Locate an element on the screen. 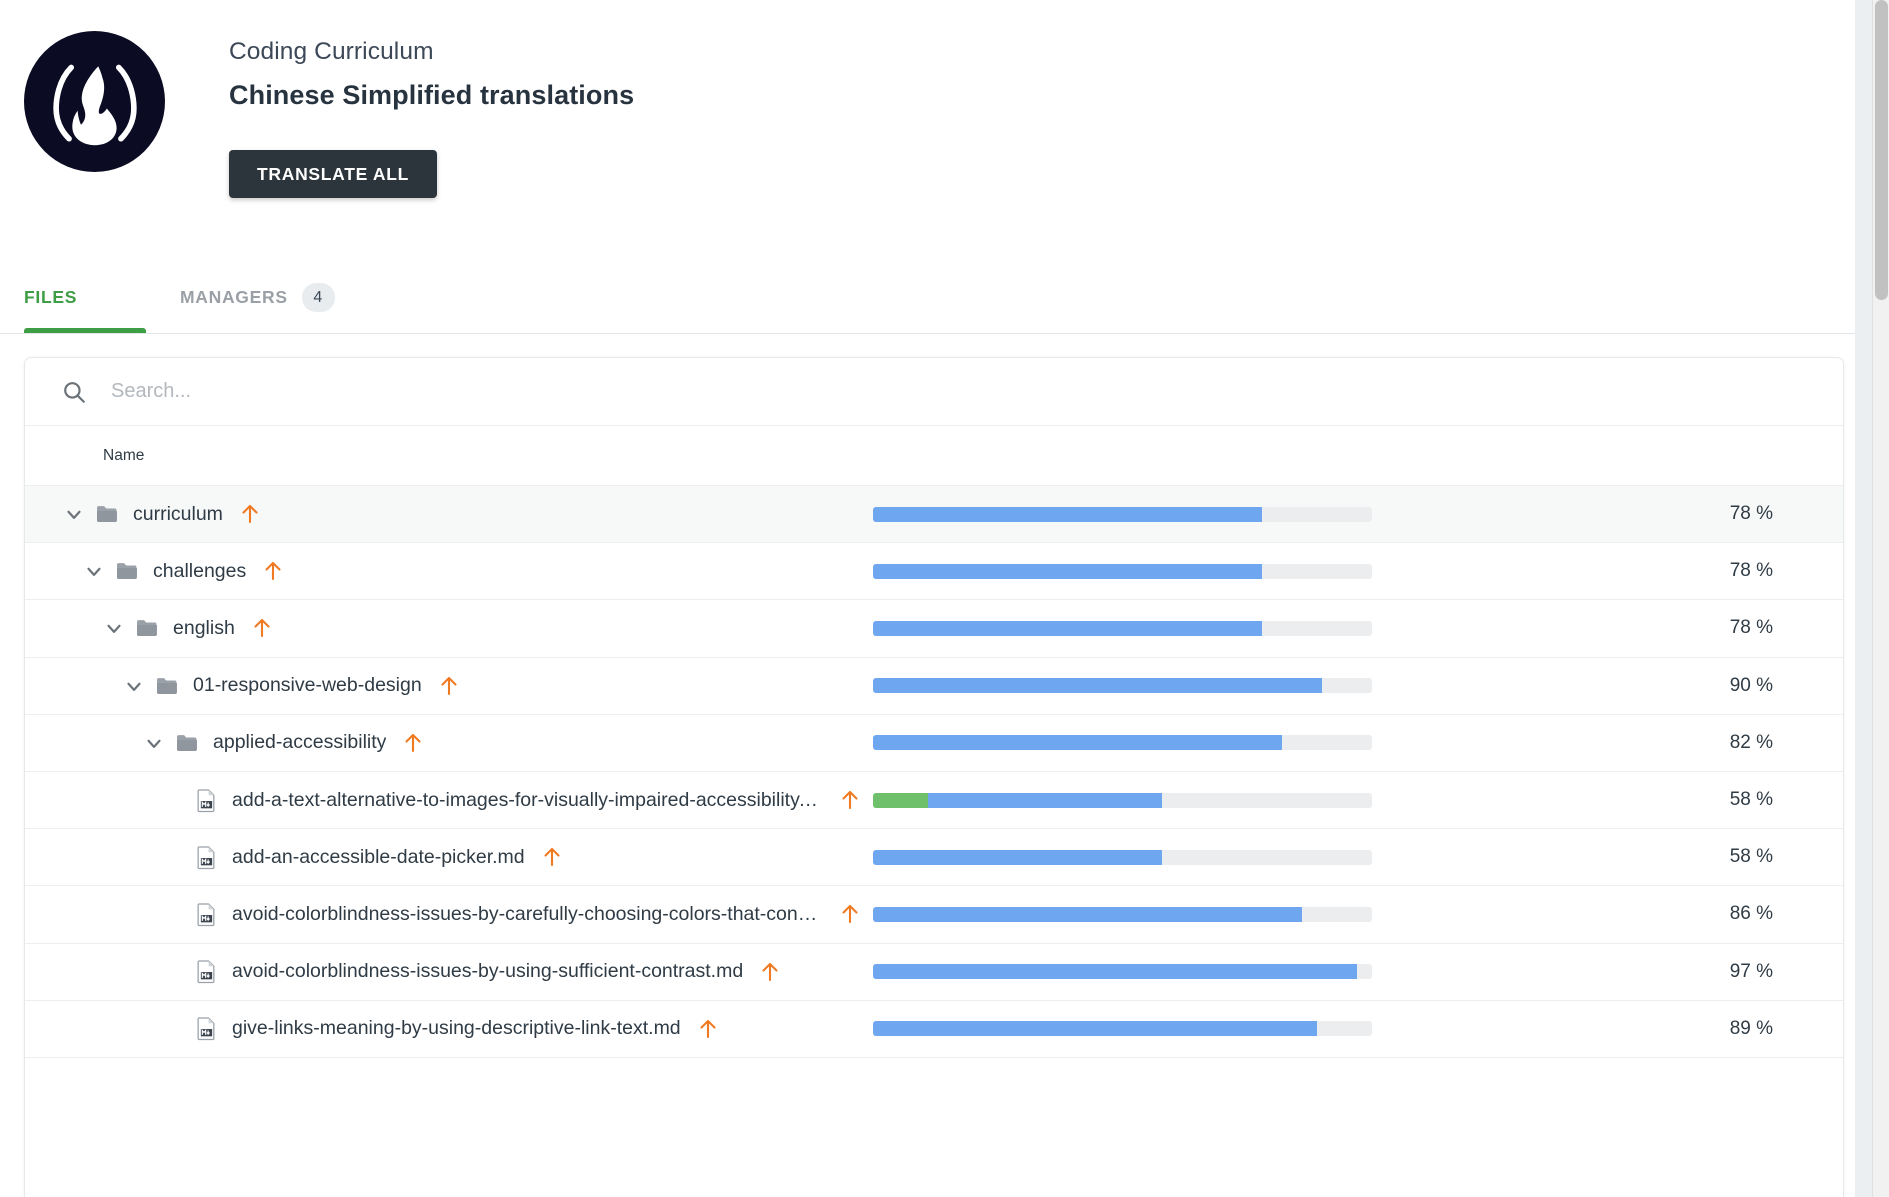 The width and height of the screenshot is (1889, 1197). tab-managers-label: MANAGERS is located at coordinates (234, 297).